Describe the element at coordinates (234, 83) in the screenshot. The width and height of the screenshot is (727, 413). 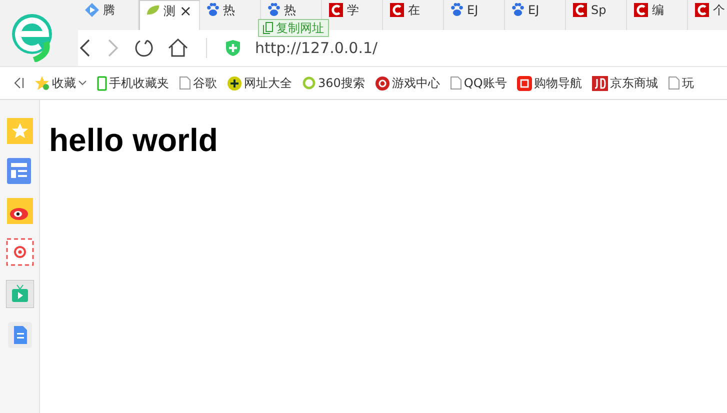
I see `plus-circle-icon` at that location.